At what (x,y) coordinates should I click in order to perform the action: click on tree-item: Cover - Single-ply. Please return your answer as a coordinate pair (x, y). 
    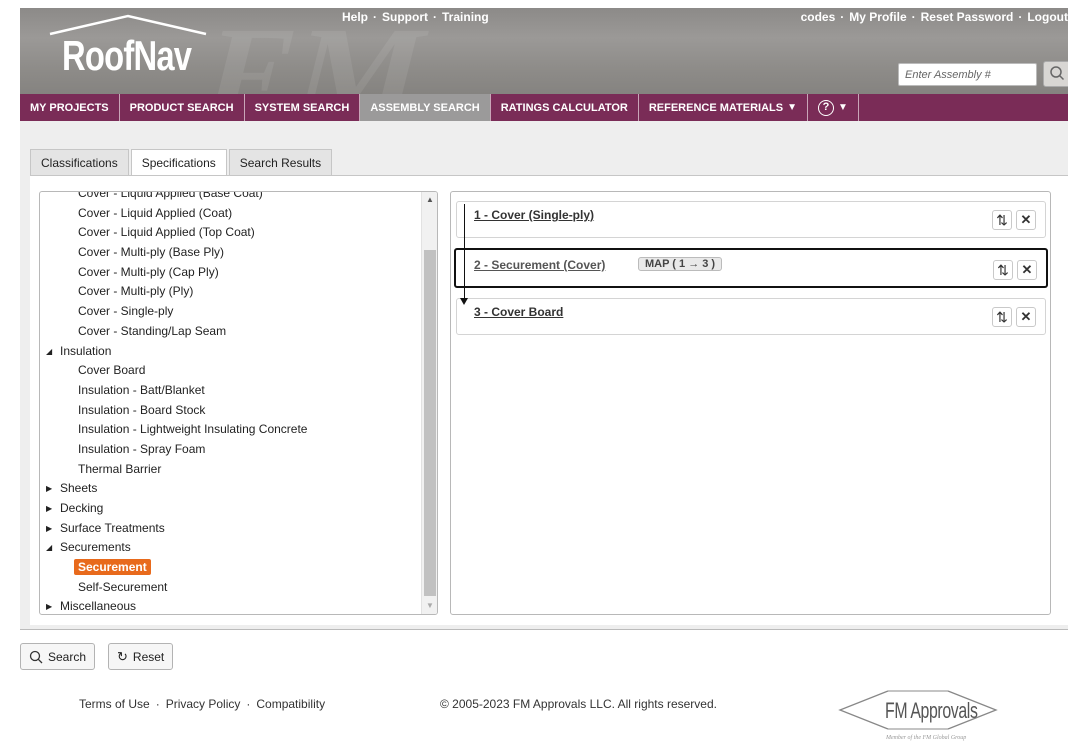
    Looking at the image, I should click on (231, 312).